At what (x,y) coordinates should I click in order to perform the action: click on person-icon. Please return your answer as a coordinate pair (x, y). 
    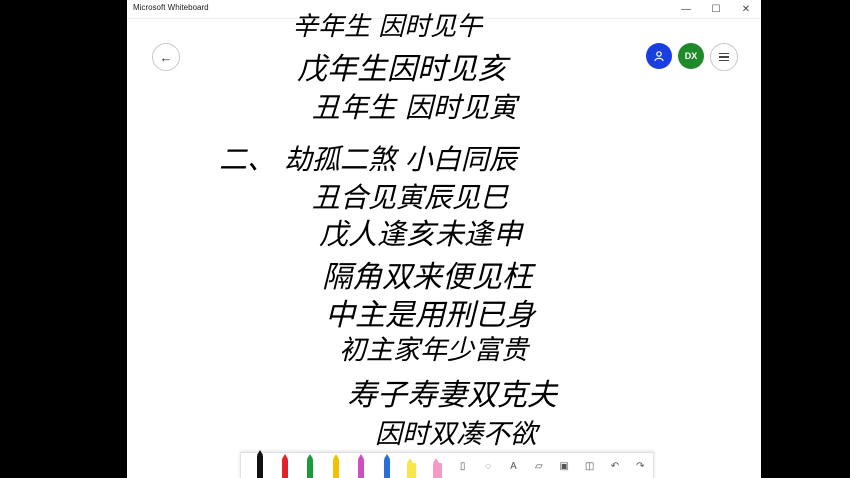
    Looking at the image, I should click on (659, 56).